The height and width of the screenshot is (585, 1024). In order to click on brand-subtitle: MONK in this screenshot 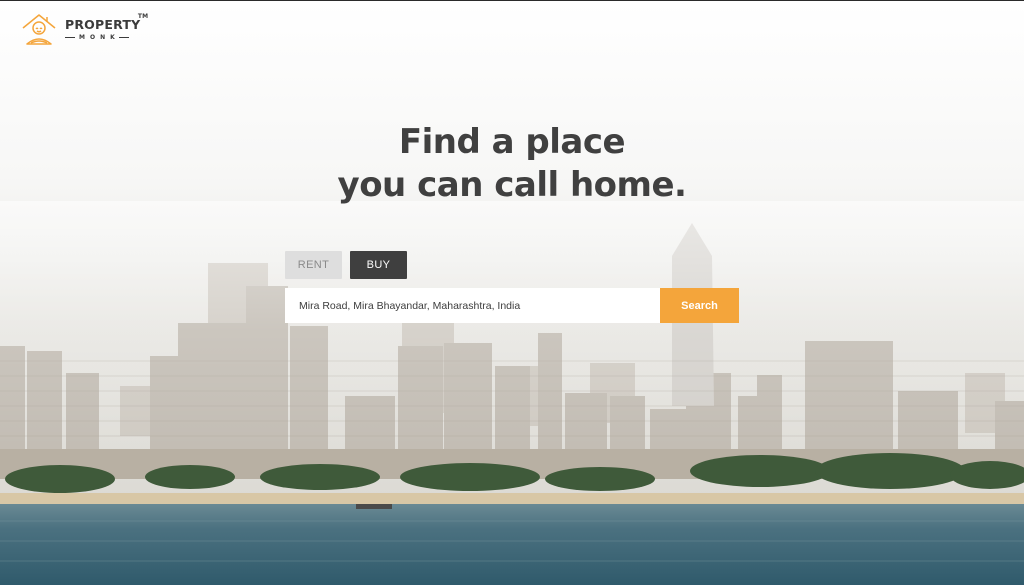, I will do `click(102, 37)`.